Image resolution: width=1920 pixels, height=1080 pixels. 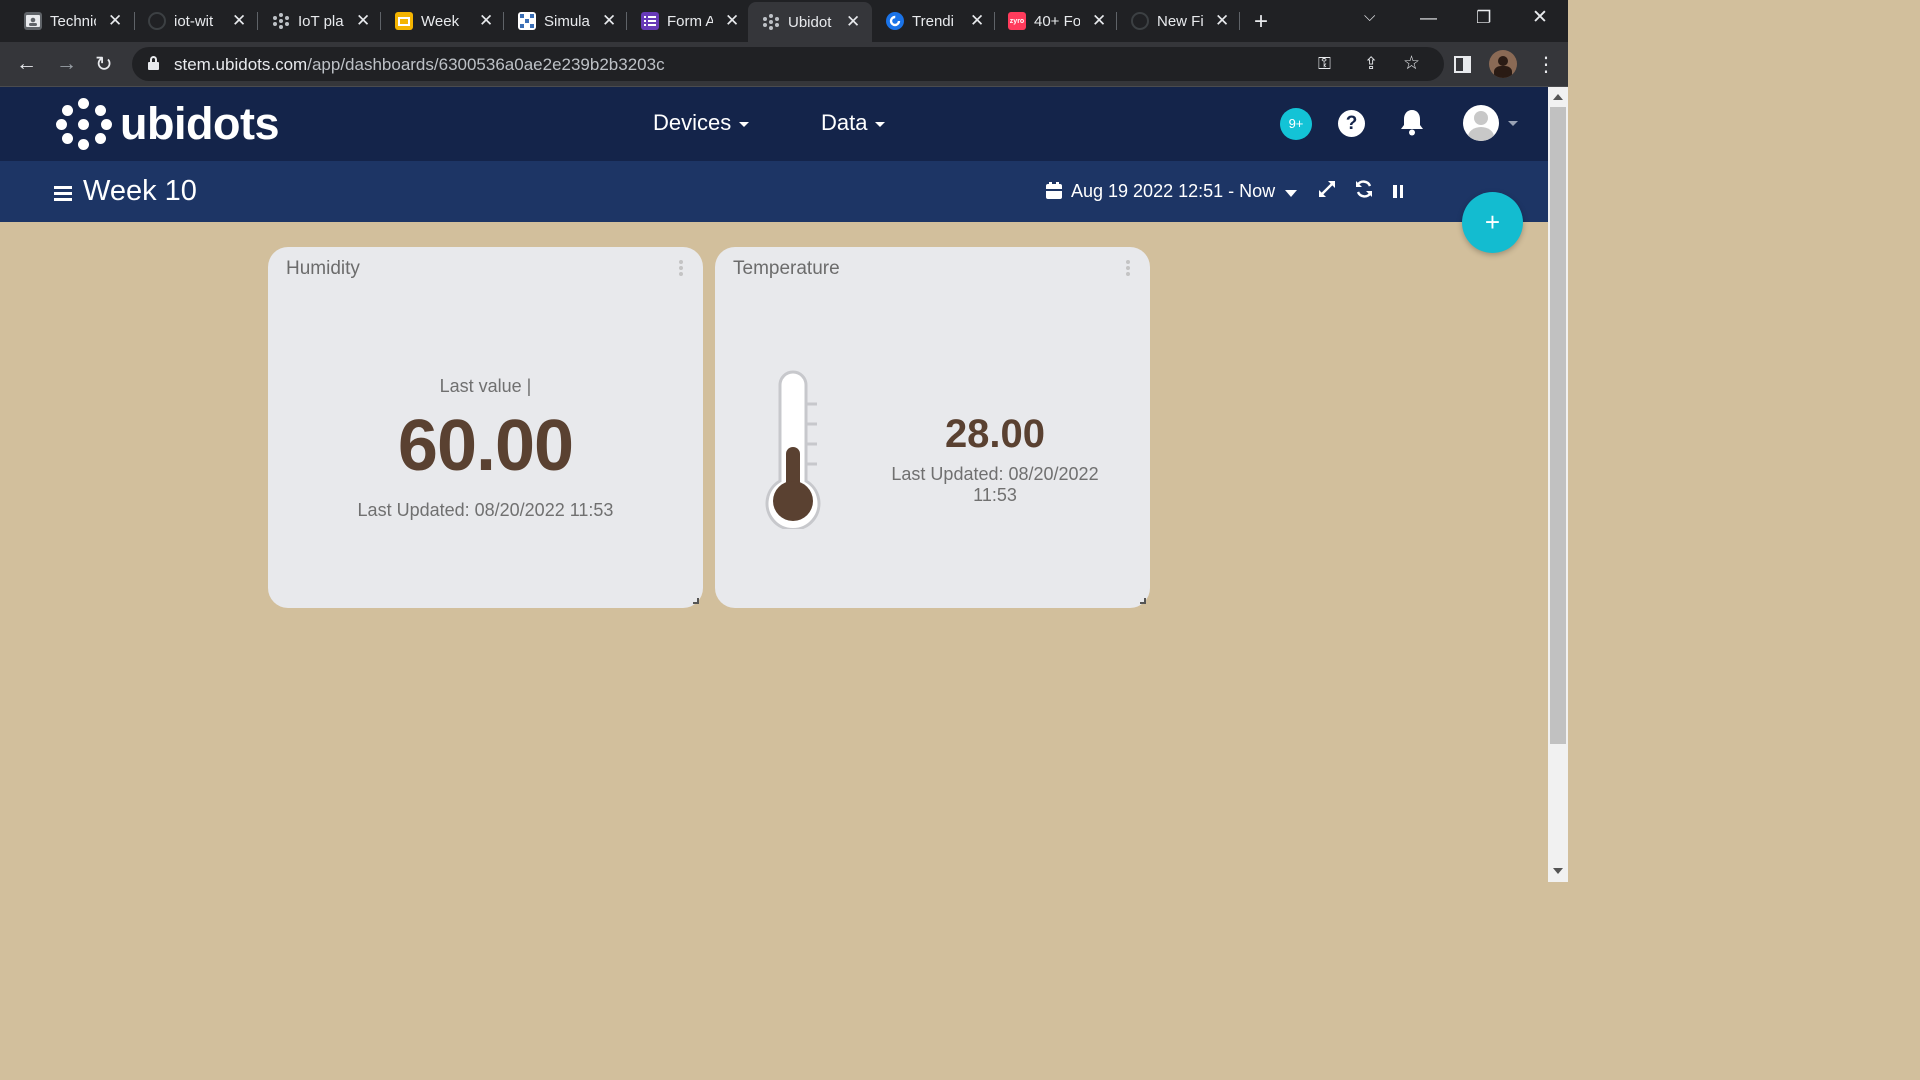 What do you see at coordinates (1492, 222) in the screenshot?
I see `add-widget-button: +` at bounding box center [1492, 222].